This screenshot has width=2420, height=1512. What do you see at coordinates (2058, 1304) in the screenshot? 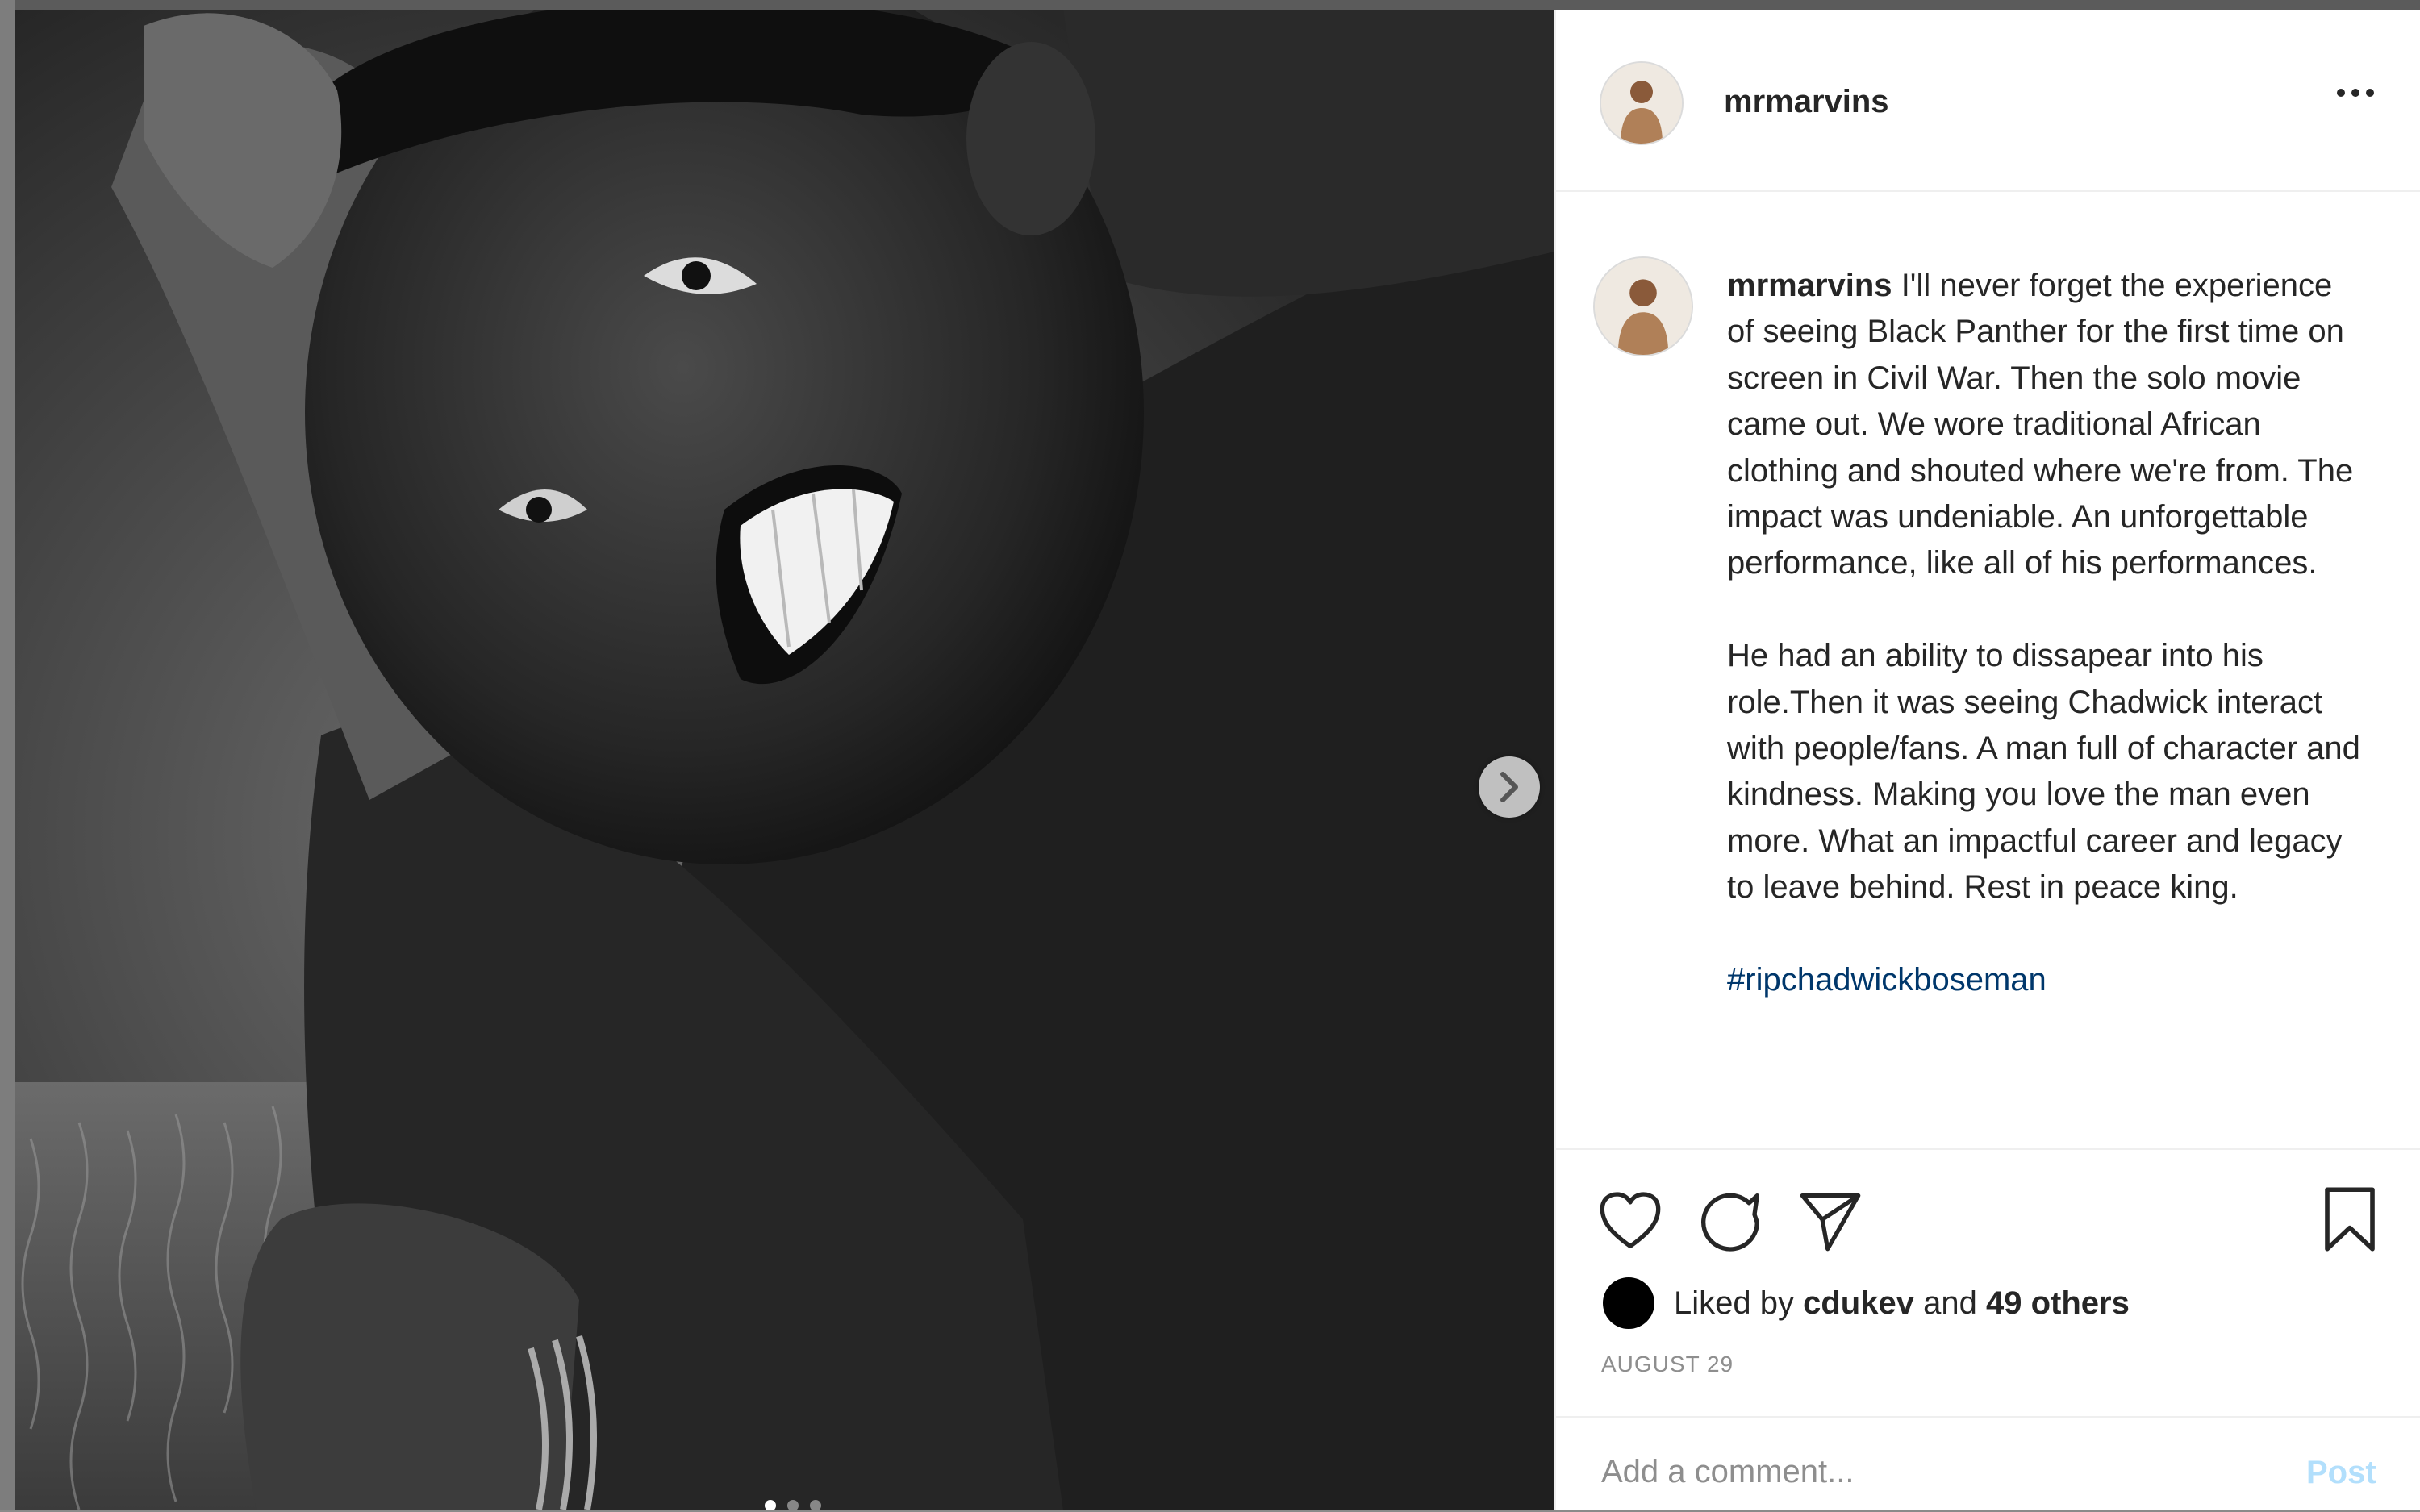
I see `likes-others-link: 49 others` at bounding box center [2058, 1304].